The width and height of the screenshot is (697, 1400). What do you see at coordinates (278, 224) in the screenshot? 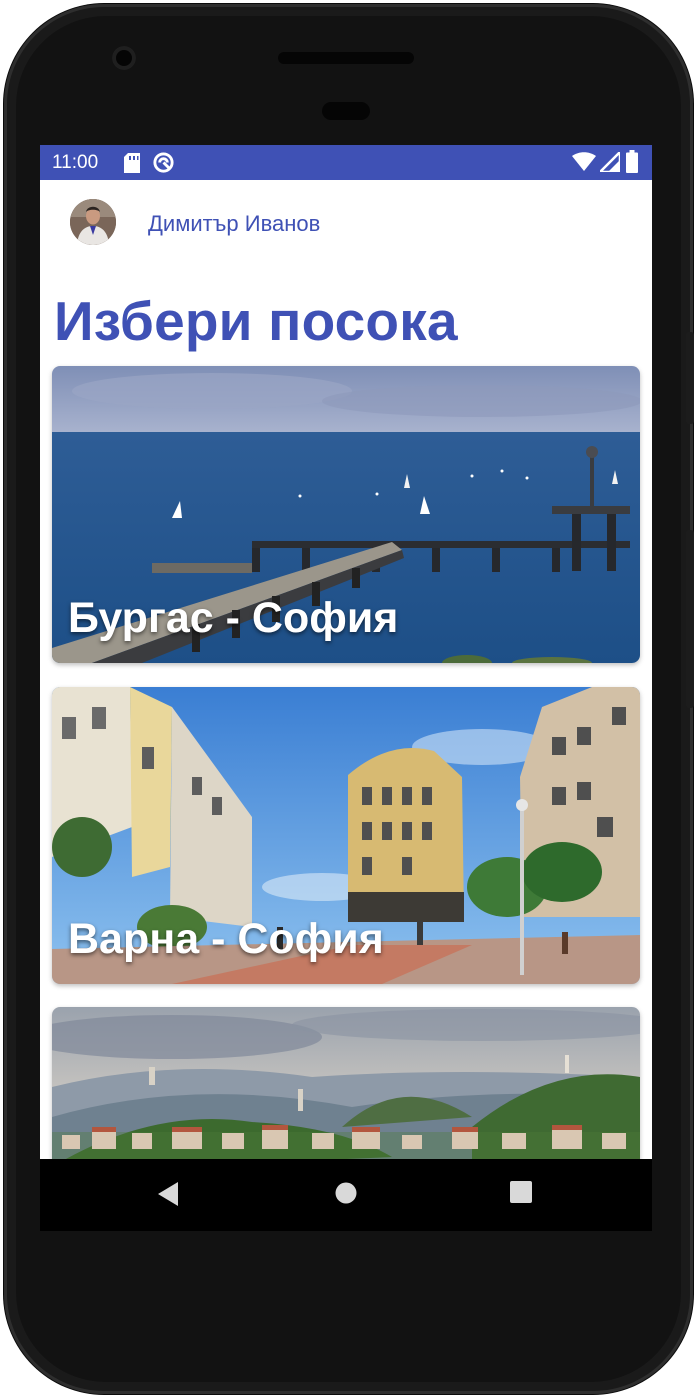
I see `user-name: Димитър Иванов` at bounding box center [278, 224].